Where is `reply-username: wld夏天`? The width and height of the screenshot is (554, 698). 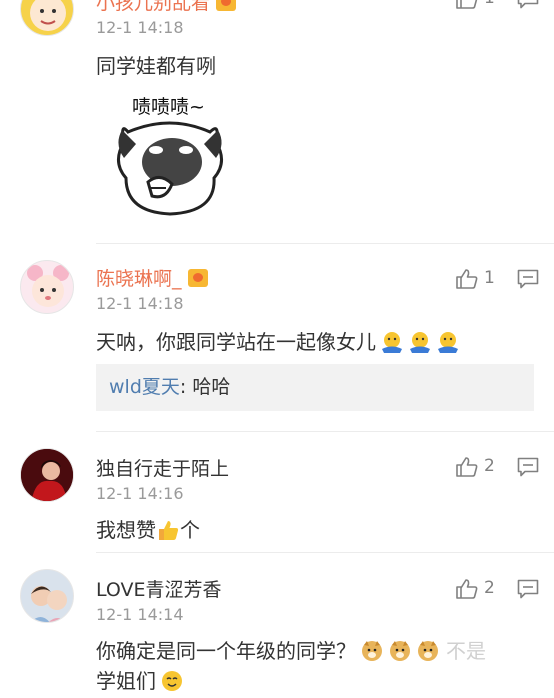
reply-username: wld夏天 is located at coordinates (144, 387).